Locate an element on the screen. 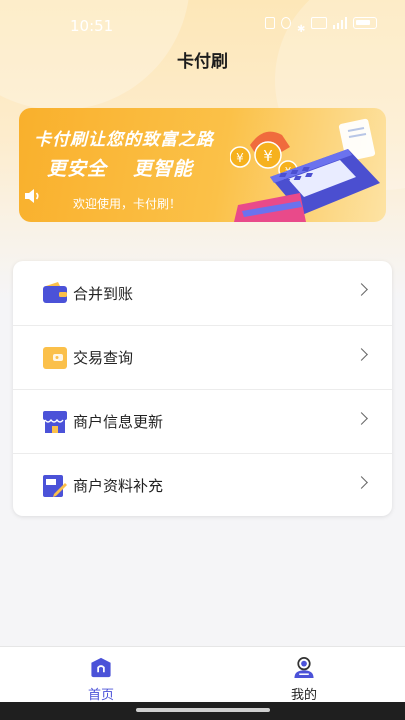 This screenshot has width=405, height=720. status-bar: 10:51 is located at coordinates (202, 25).